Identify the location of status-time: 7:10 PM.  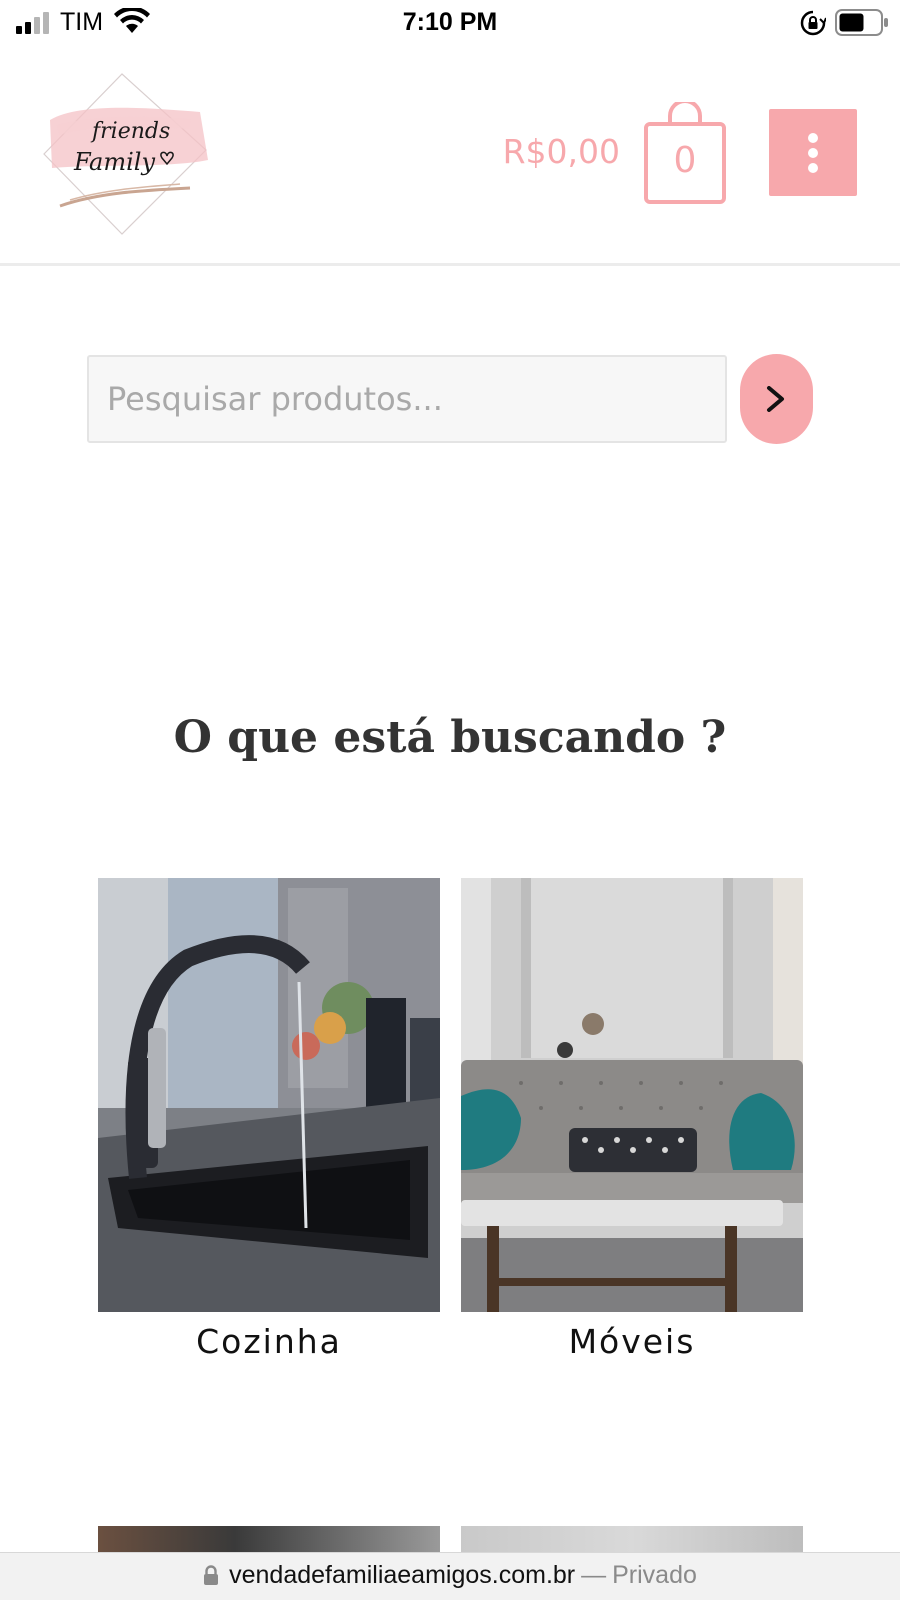
(450, 22).